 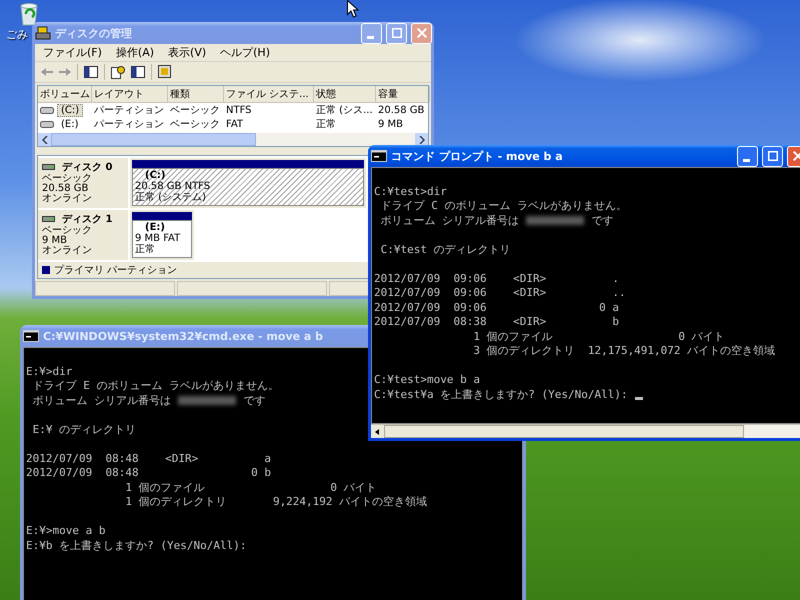 What do you see at coordinates (239, 110) in the screenshot?
I see `table-cell-text: NTFS` at bounding box center [239, 110].